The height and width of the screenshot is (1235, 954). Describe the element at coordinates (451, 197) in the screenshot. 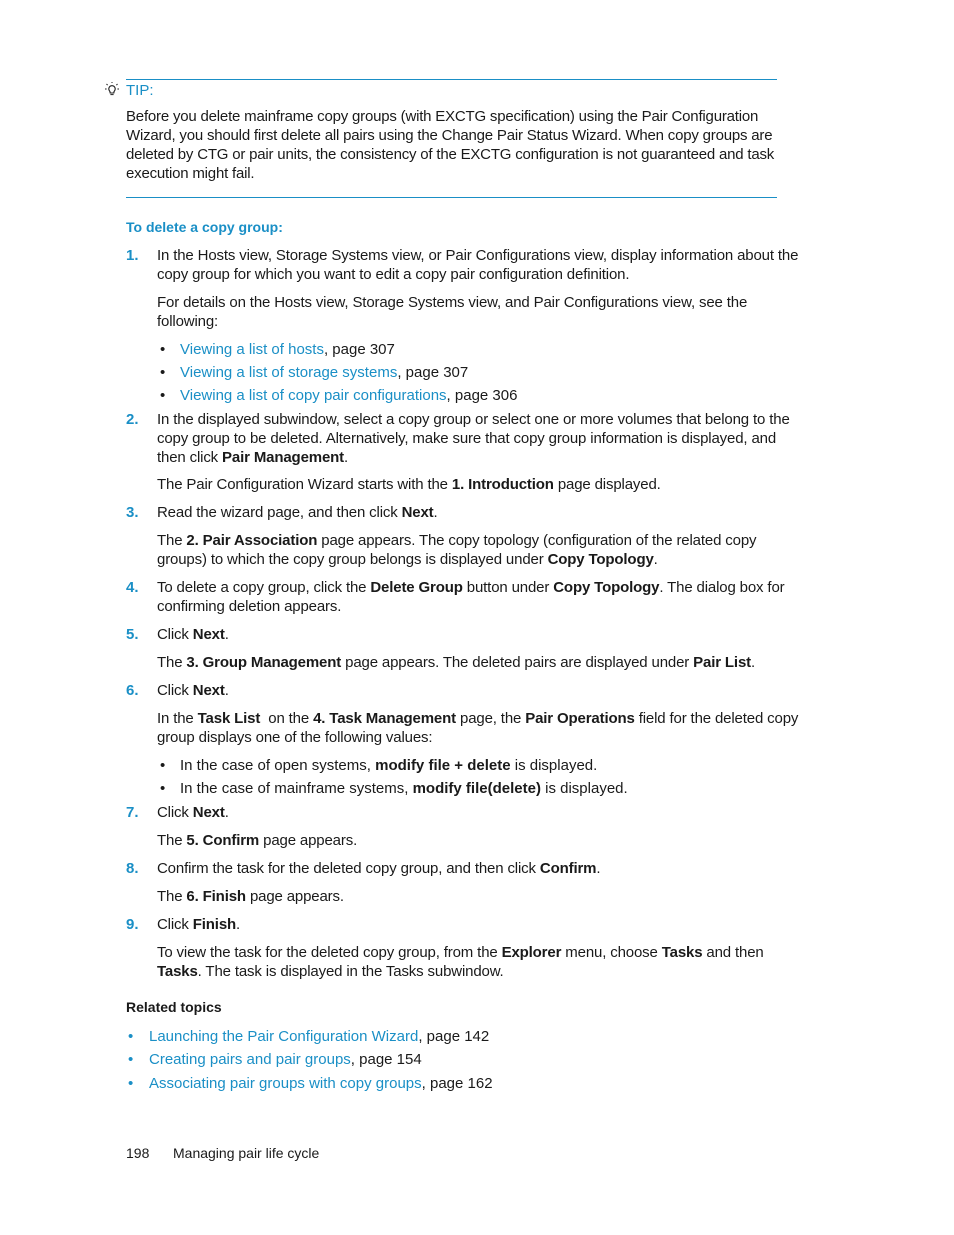

I see `tip-bottom-rule` at that location.